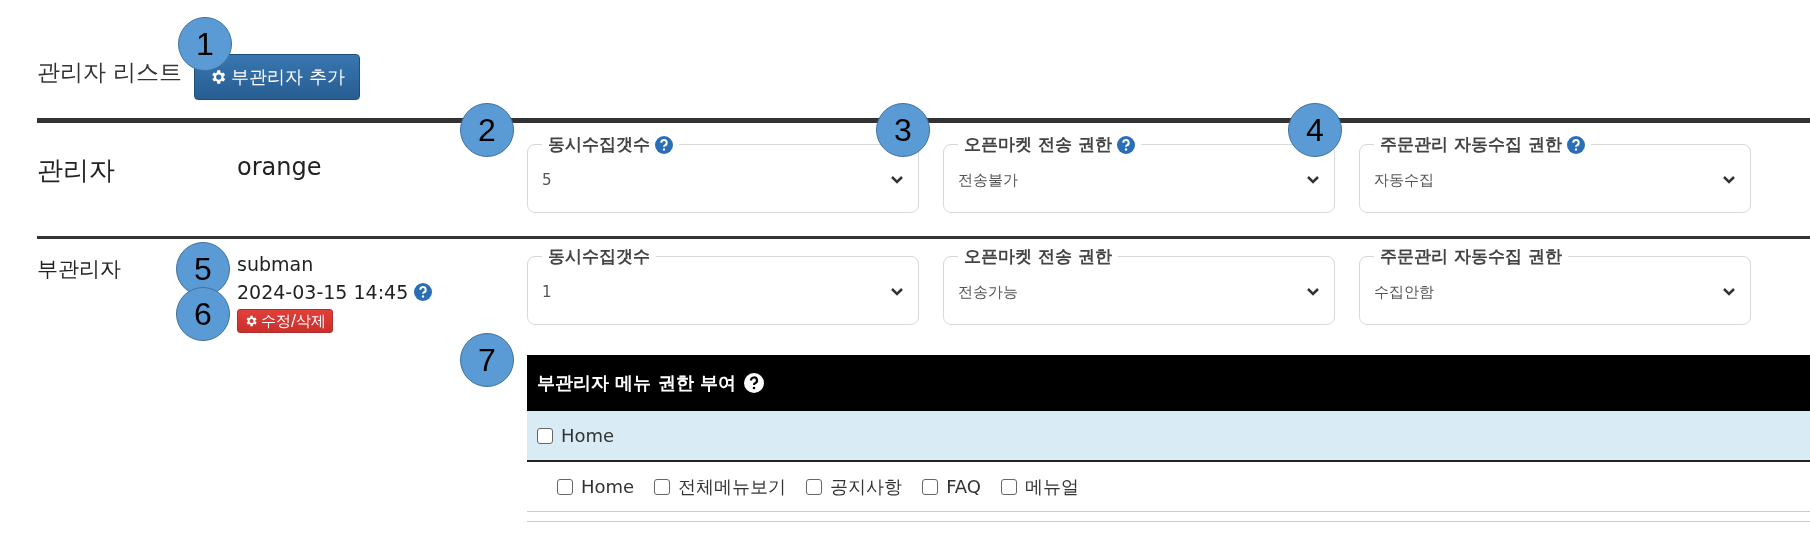 The image size is (1810, 534). I want to click on field-value: 1, so click(547, 292).